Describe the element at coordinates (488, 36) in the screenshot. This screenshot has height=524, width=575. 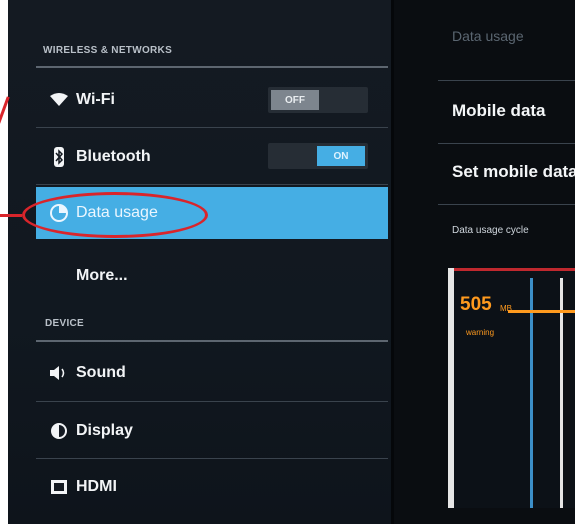
I see `detail-title: Data usage` at that location.